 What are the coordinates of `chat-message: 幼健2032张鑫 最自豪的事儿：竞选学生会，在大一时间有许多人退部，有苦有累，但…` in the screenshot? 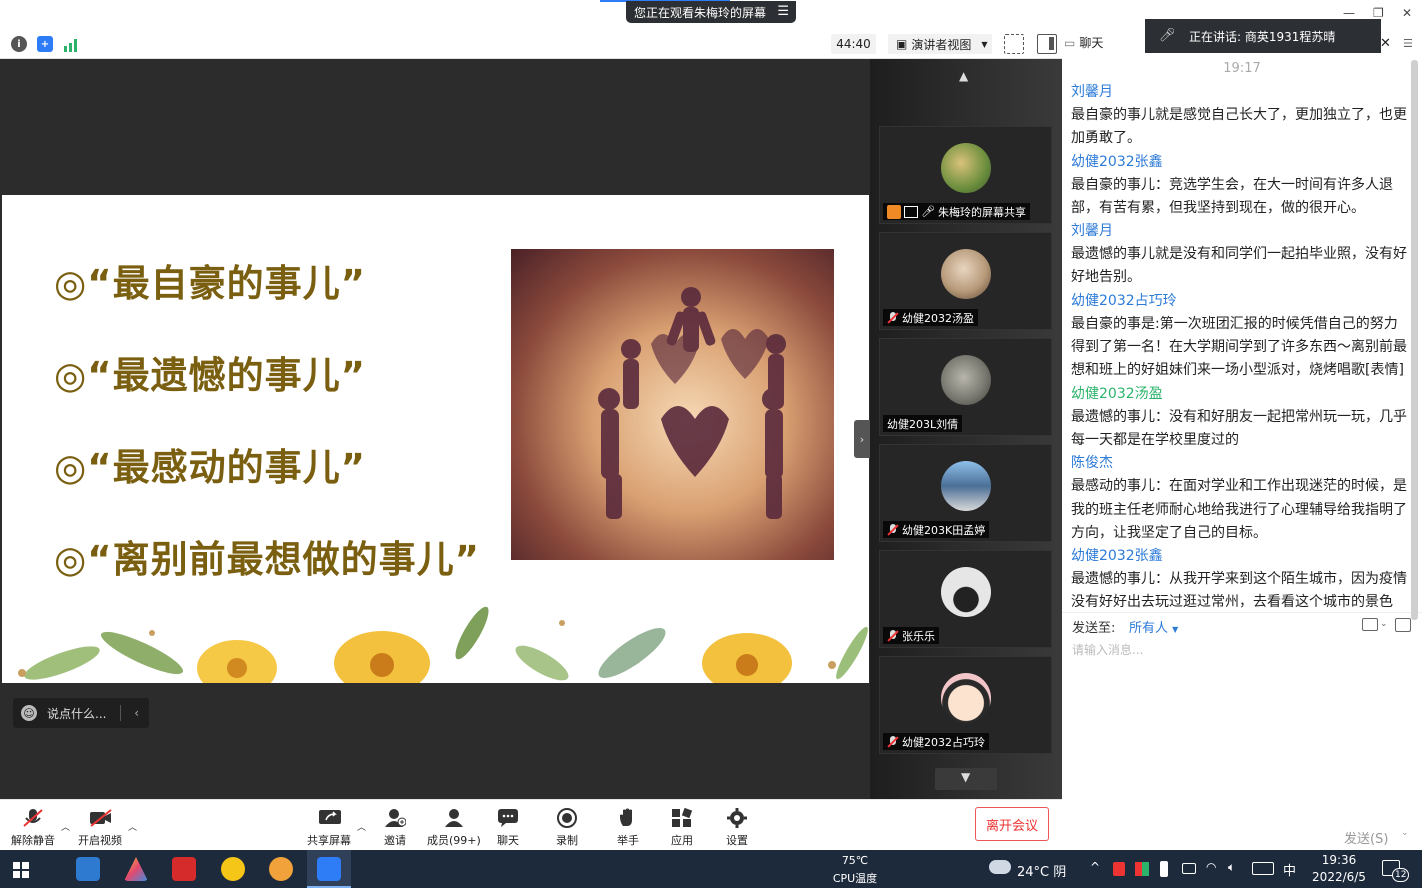 It's located at (1241, 186).